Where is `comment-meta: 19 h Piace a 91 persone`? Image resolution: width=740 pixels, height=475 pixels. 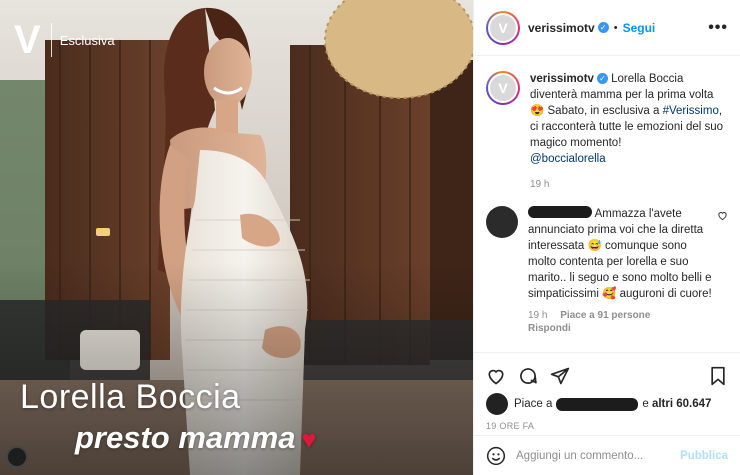
comment-meta: 19 h Piace a 91 persone is located at coordinates (628, 315).